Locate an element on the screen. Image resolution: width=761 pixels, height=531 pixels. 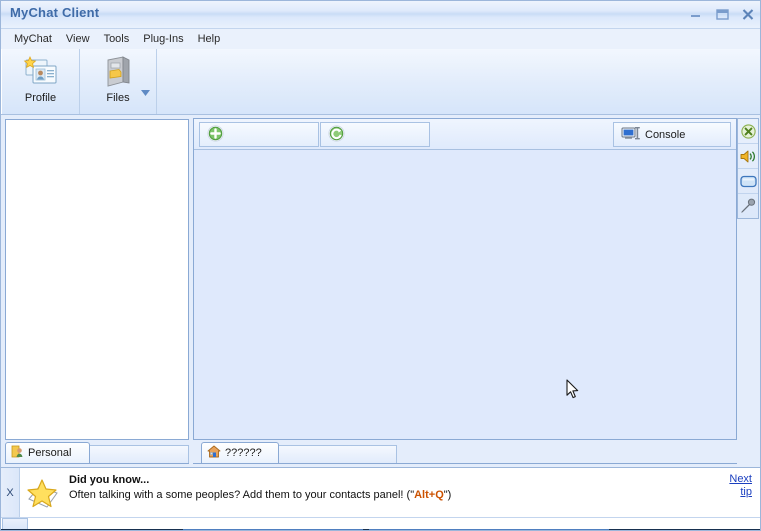
chat-tab-filler is located at coordinates (337, 454).